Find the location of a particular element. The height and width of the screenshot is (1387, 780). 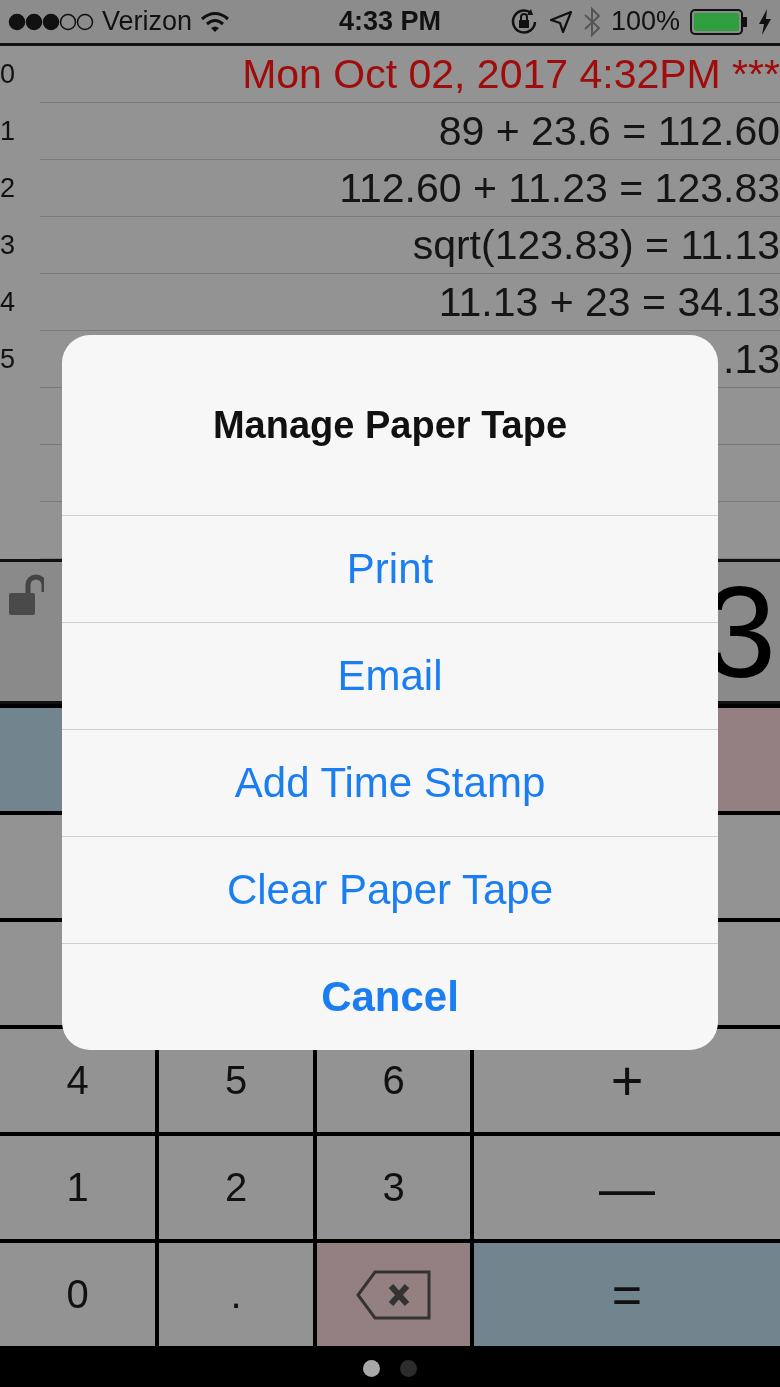

line-number: 0 is located at coordinates (8, 74).